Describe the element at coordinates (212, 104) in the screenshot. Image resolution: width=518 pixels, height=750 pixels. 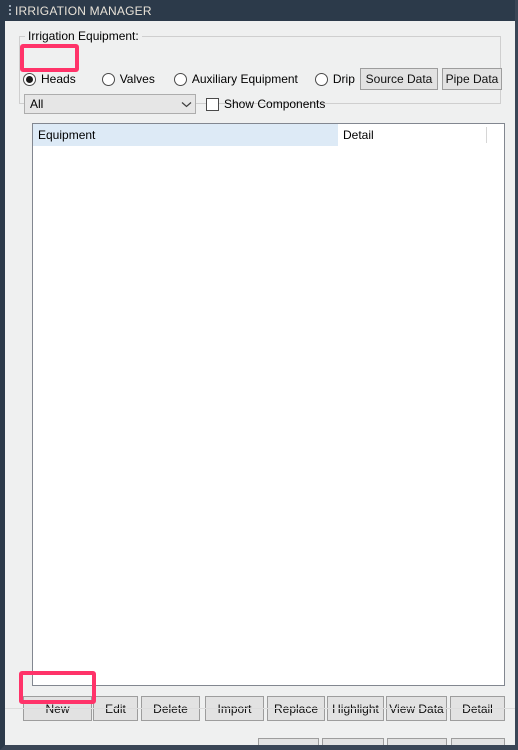
I see `checkbox-box-icon` at that location.